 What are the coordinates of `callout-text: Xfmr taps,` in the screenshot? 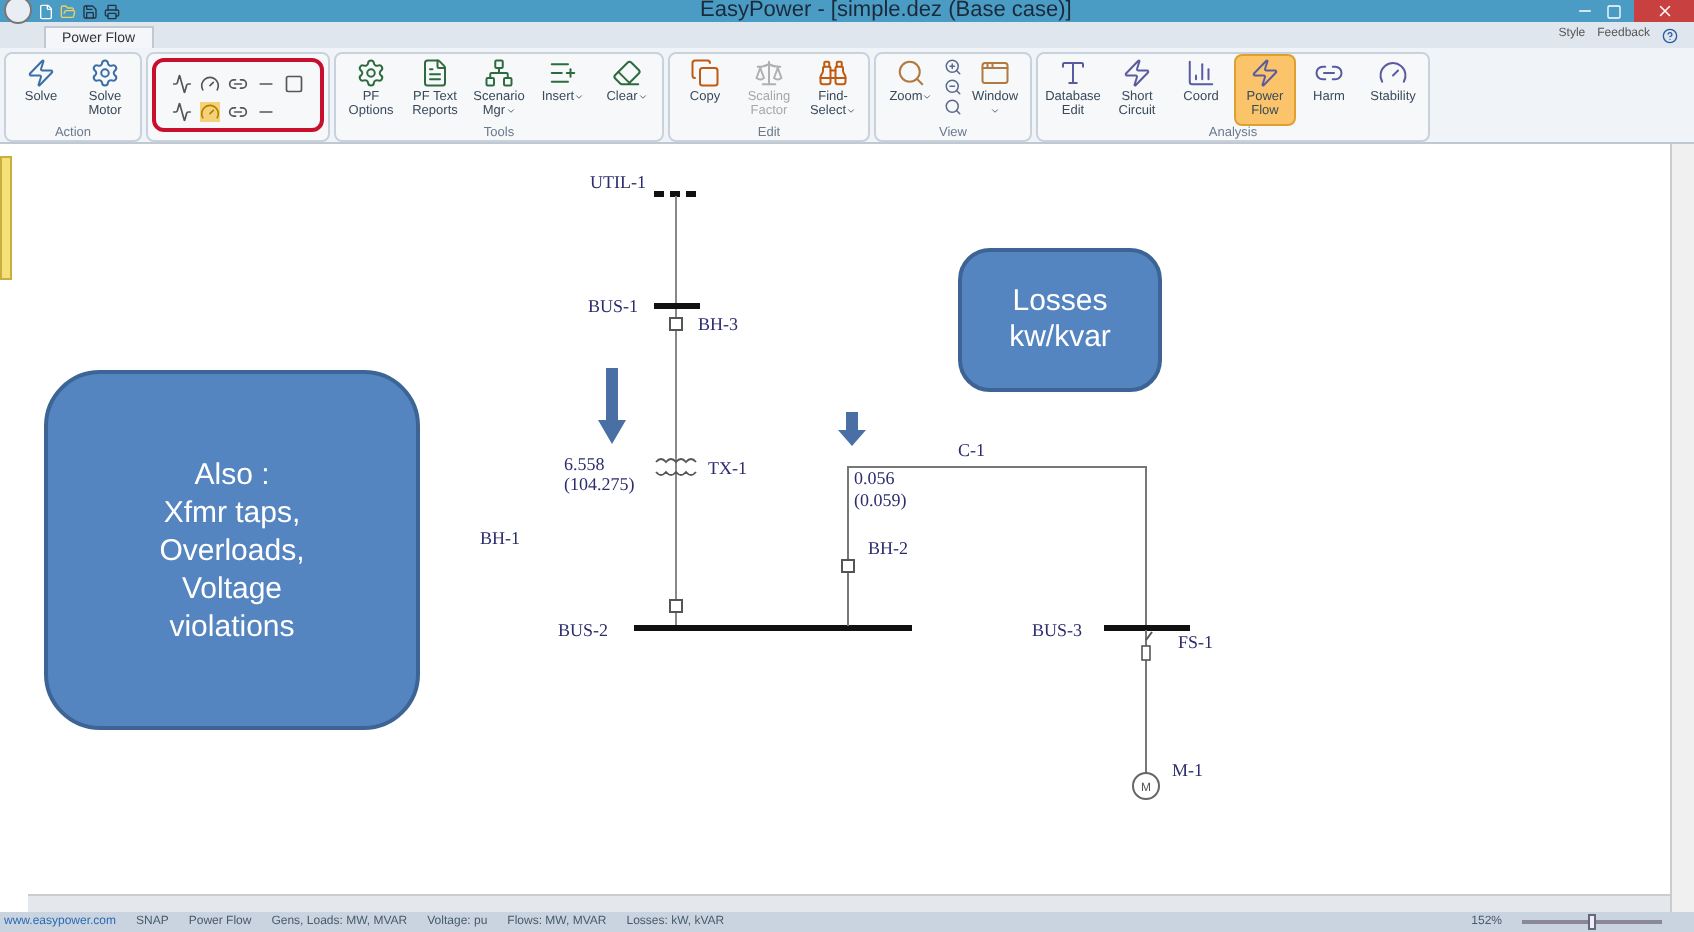 It's located at (232, 512).